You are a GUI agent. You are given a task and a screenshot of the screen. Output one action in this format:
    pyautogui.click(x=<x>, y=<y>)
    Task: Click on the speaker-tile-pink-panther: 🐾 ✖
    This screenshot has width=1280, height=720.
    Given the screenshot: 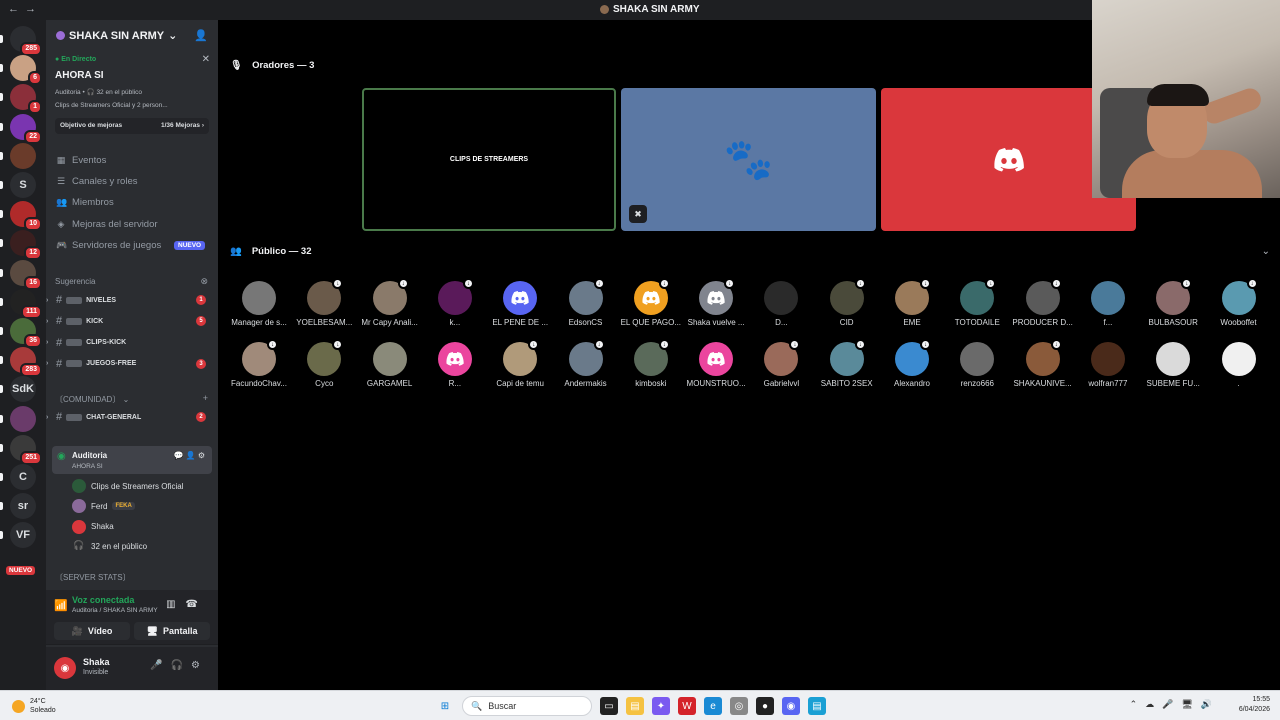 What is the action you would take?
    pyautogui.click(x=748, y=159)
    